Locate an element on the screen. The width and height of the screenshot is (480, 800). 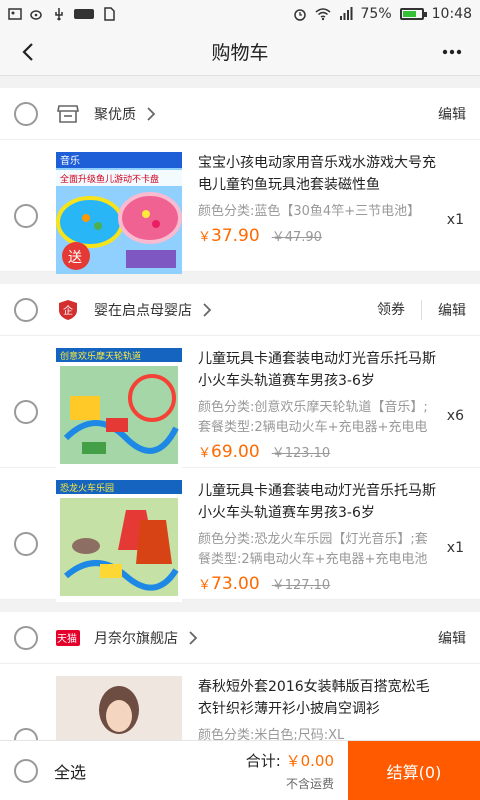
total-amount: ￥0.00 is located at coordinates (309, 760).